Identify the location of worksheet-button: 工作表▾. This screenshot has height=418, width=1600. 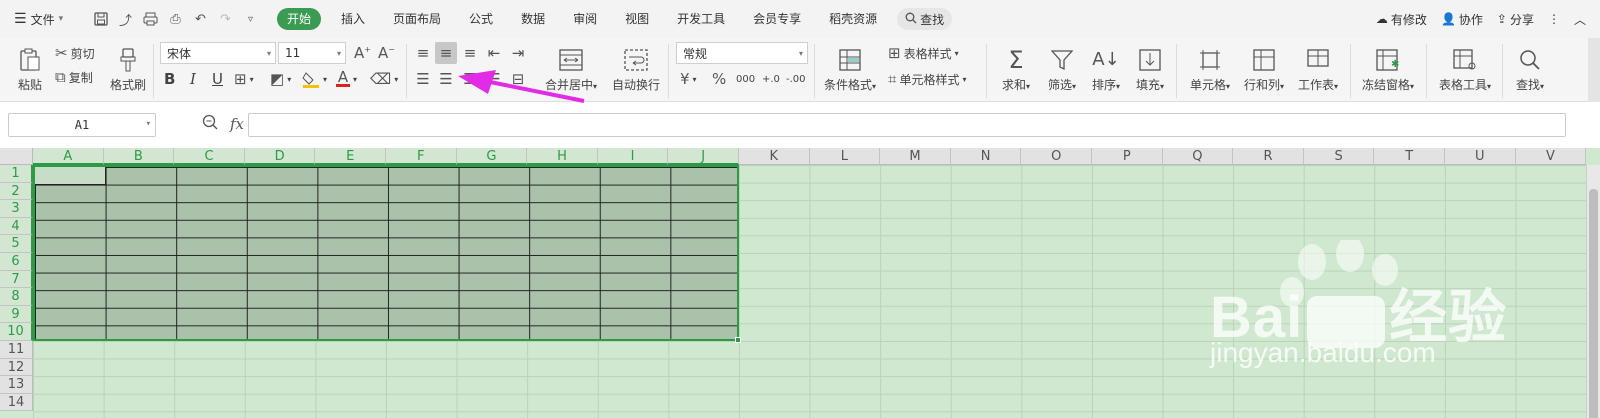
(1318, 69).